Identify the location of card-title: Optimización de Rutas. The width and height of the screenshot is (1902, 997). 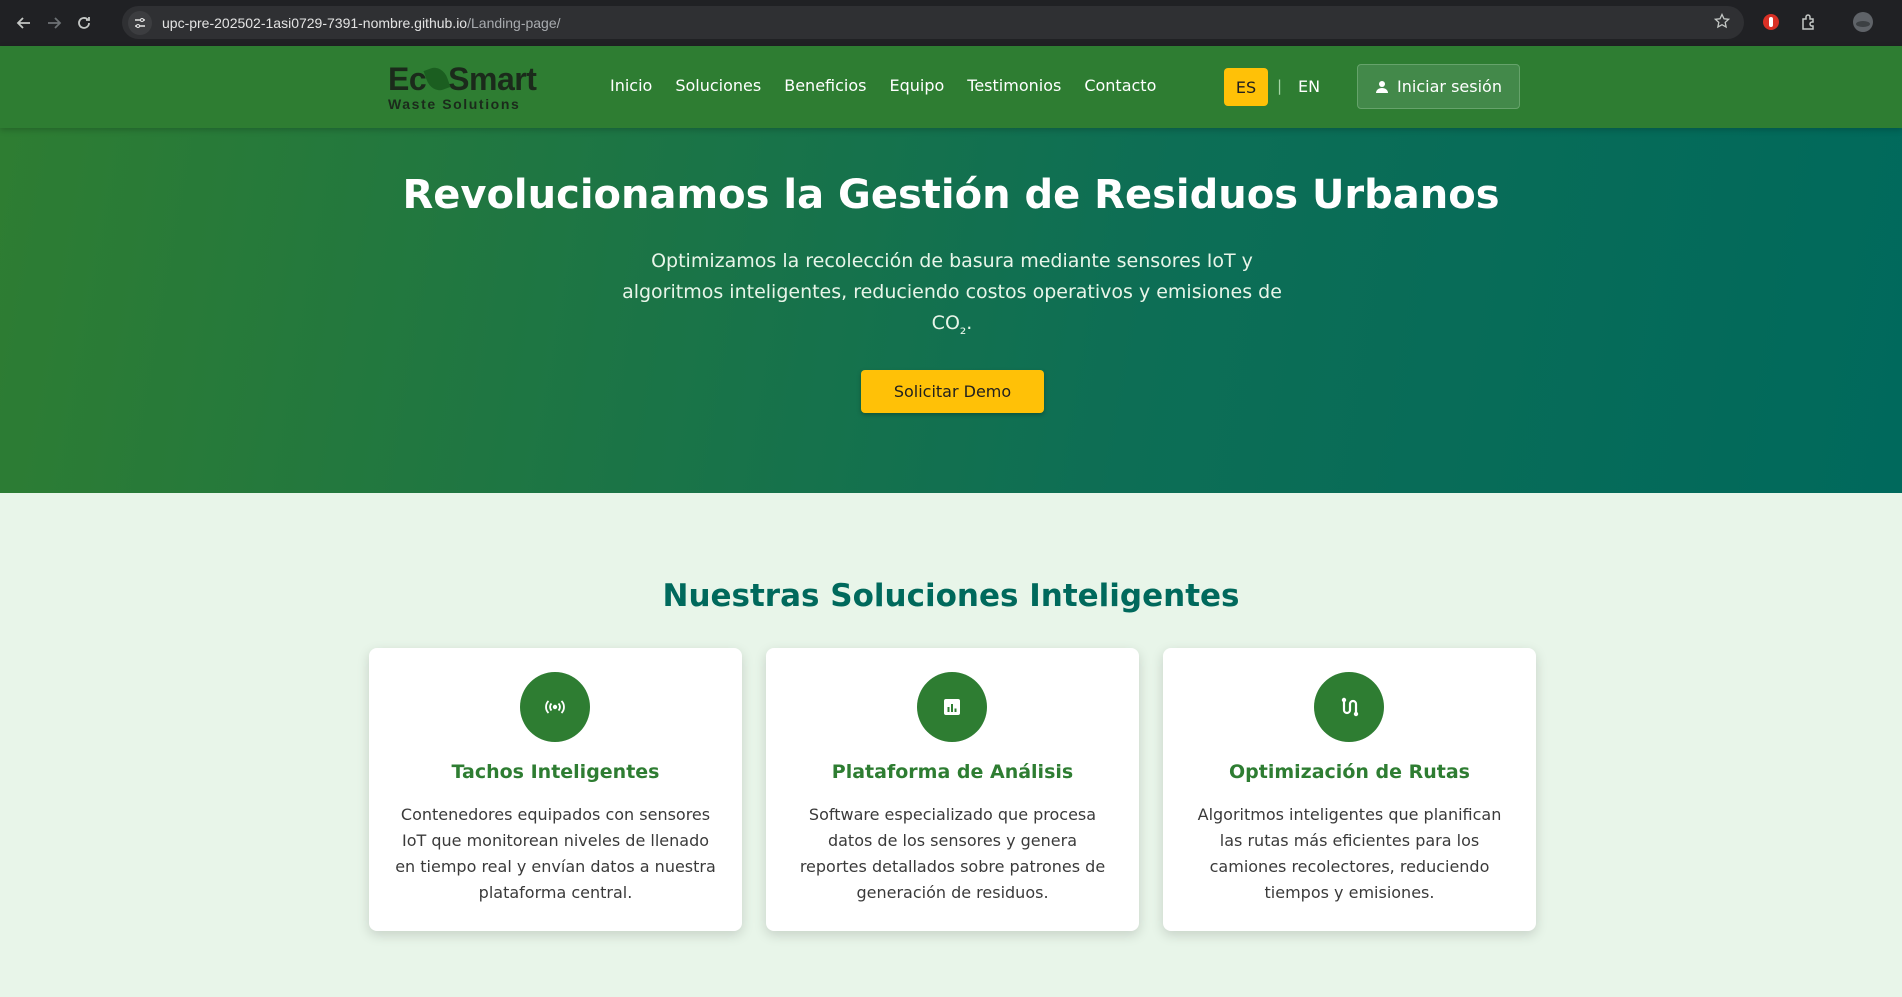
(1349, 772).